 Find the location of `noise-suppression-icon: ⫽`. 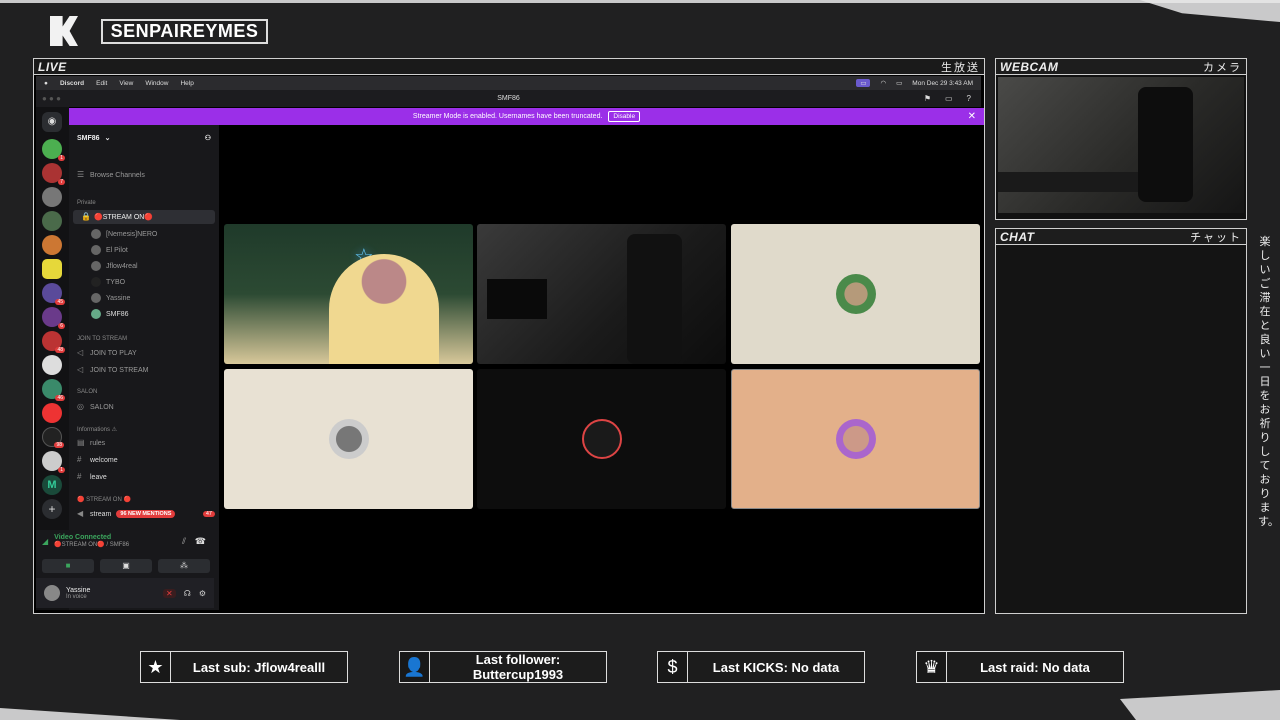

noise-suppression-icon: ⫽ is located at coordinates (184, 541).